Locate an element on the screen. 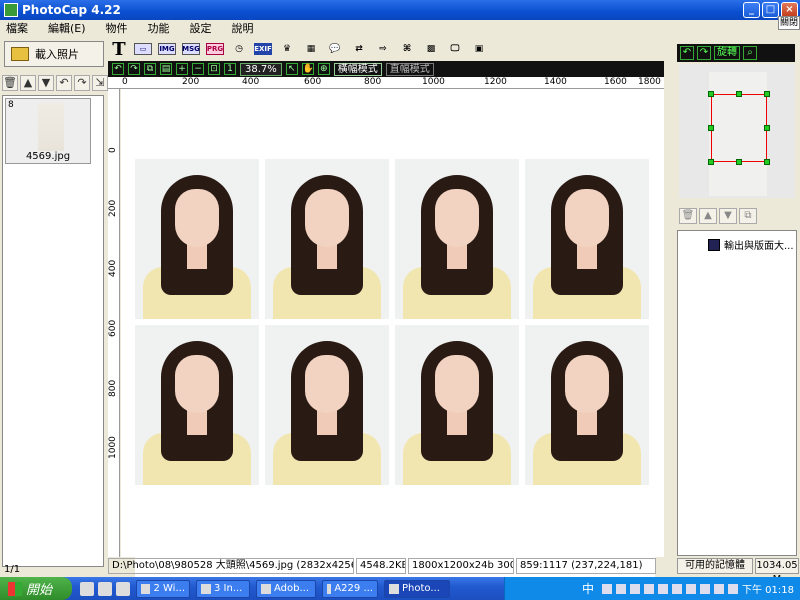 The width and height of the screenshot is (800, 600). text-tool-icon: T is located at coordinates (119, 49).